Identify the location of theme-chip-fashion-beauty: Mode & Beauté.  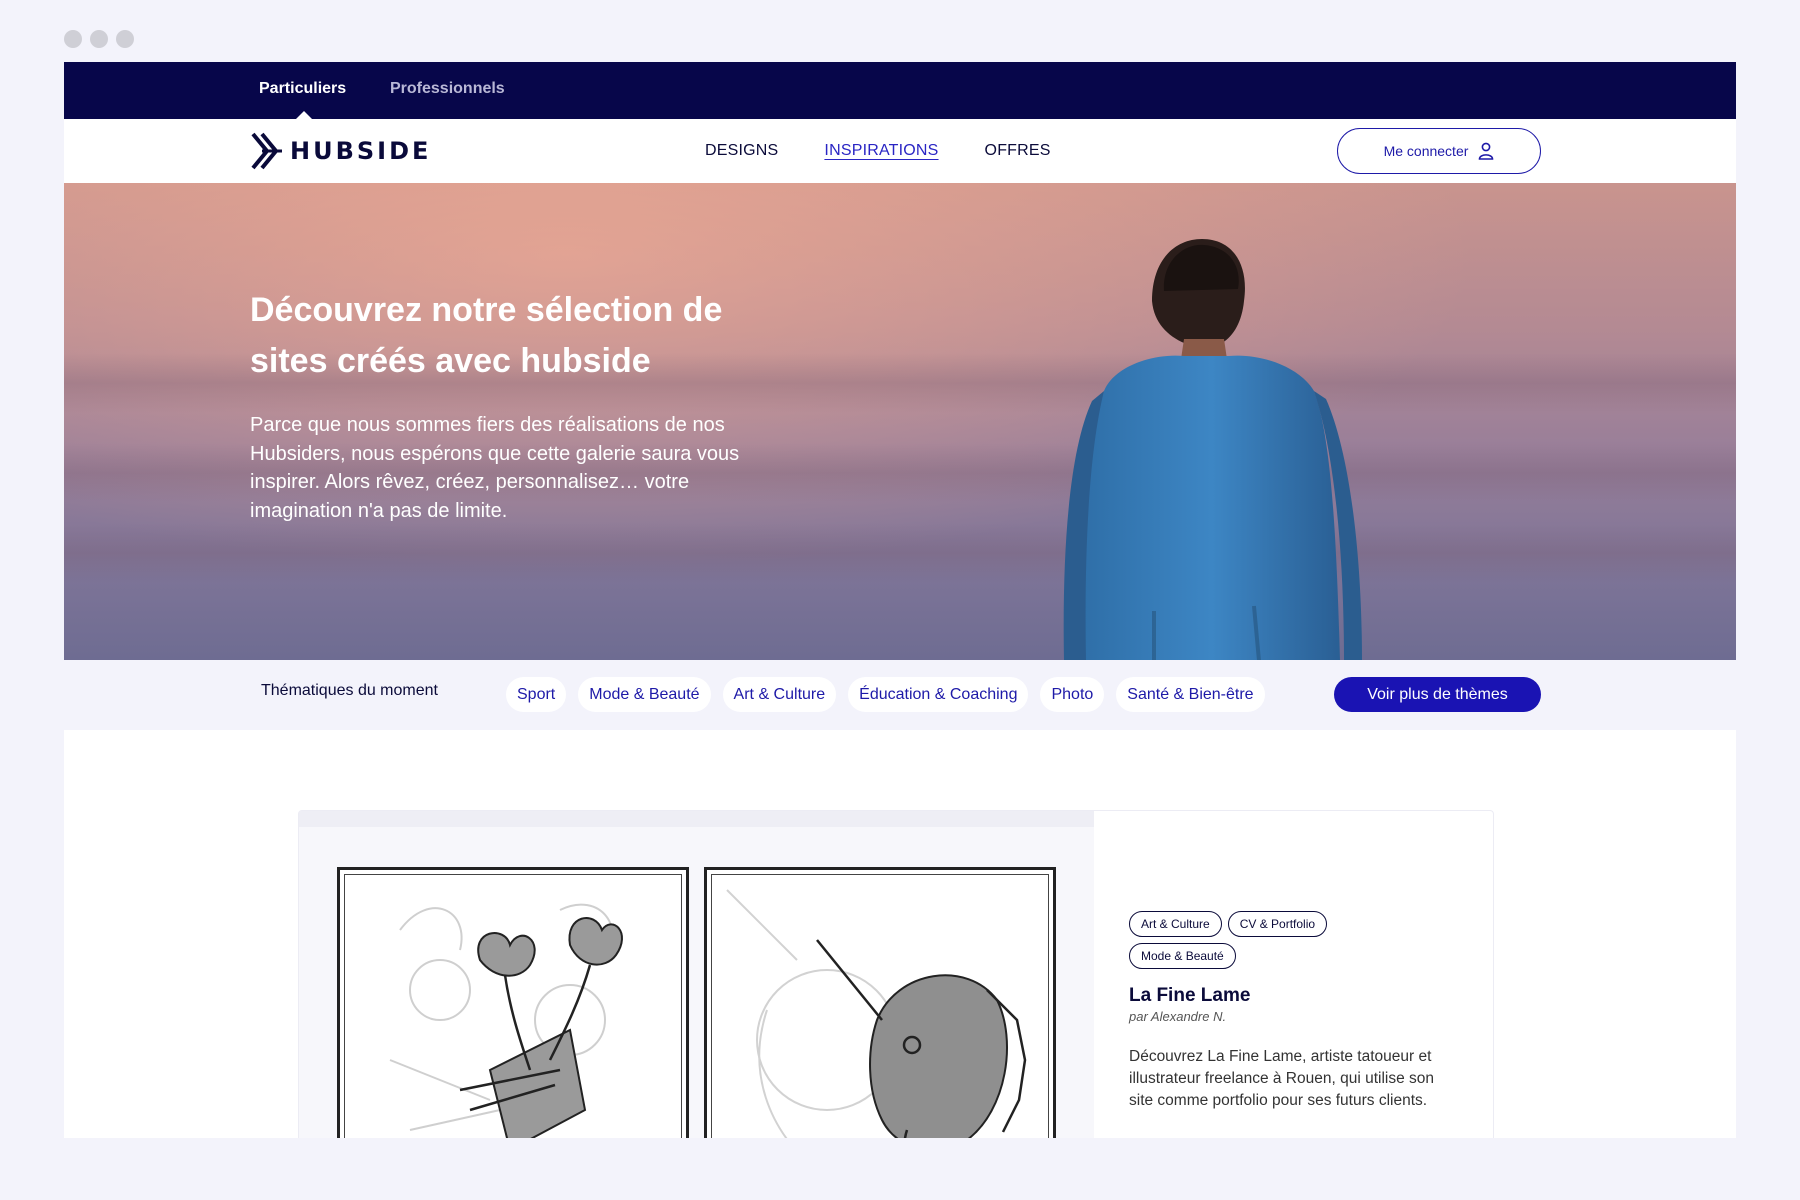
(644, 694).